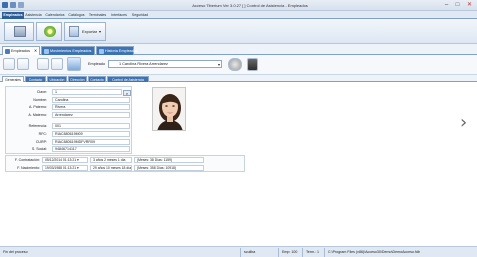 Image resolution: width=477 pixels, height=257 pixels. Describe the element at coordinates (87, 92) in the screenshot. I see `clave-field: 1` at that location.